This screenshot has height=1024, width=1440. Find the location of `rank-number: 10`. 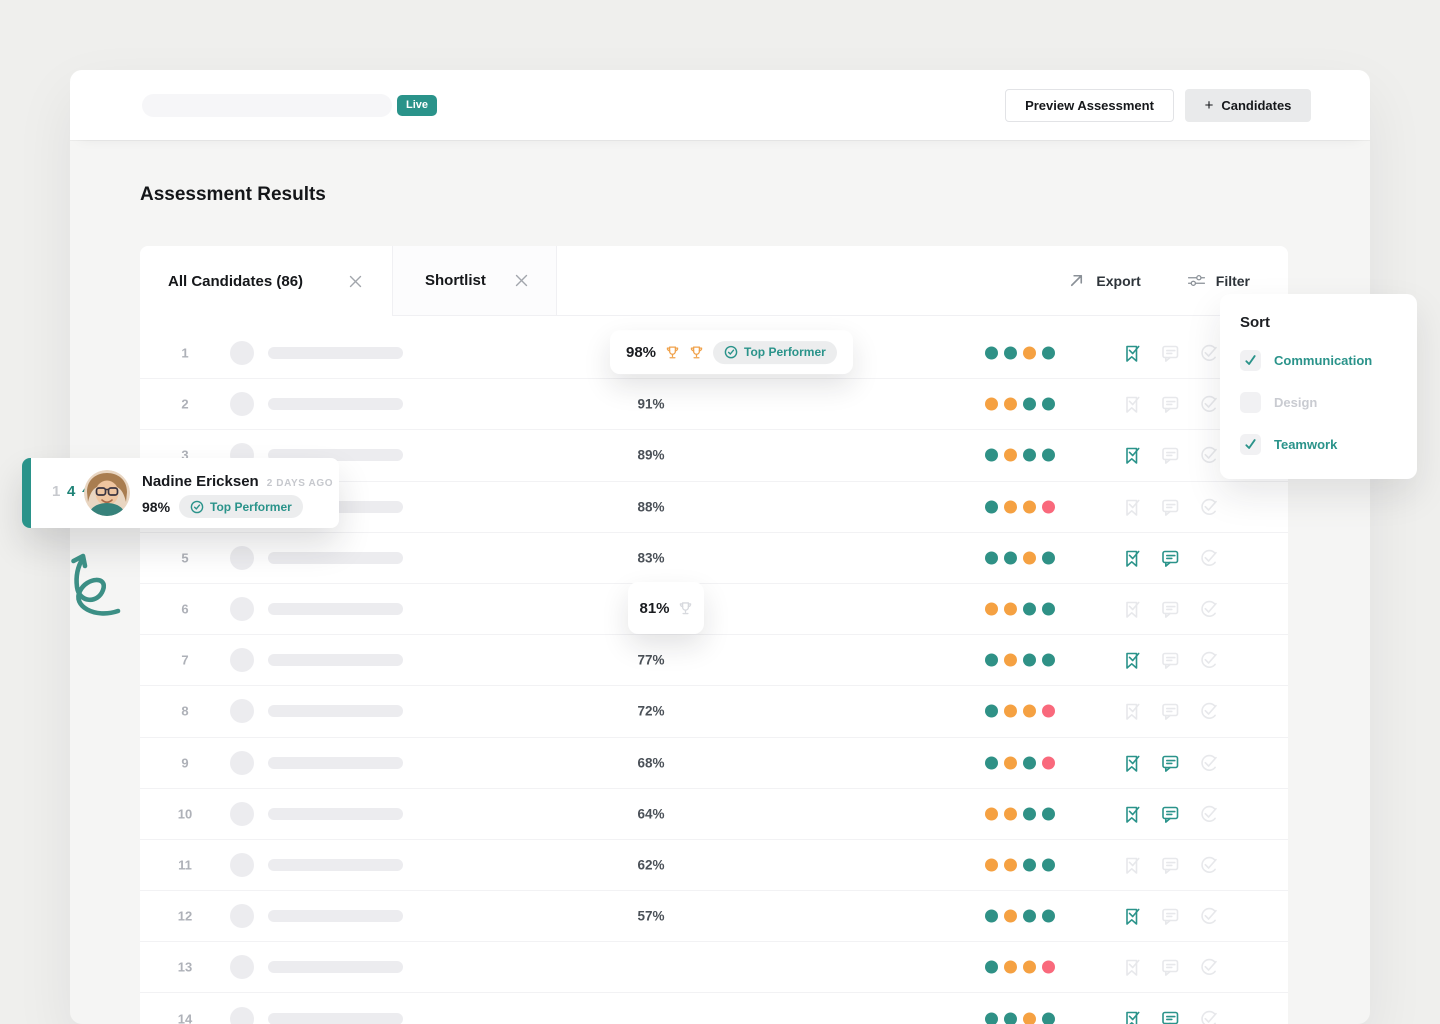

rank-number: 10 is located at coordinates (185, 814).